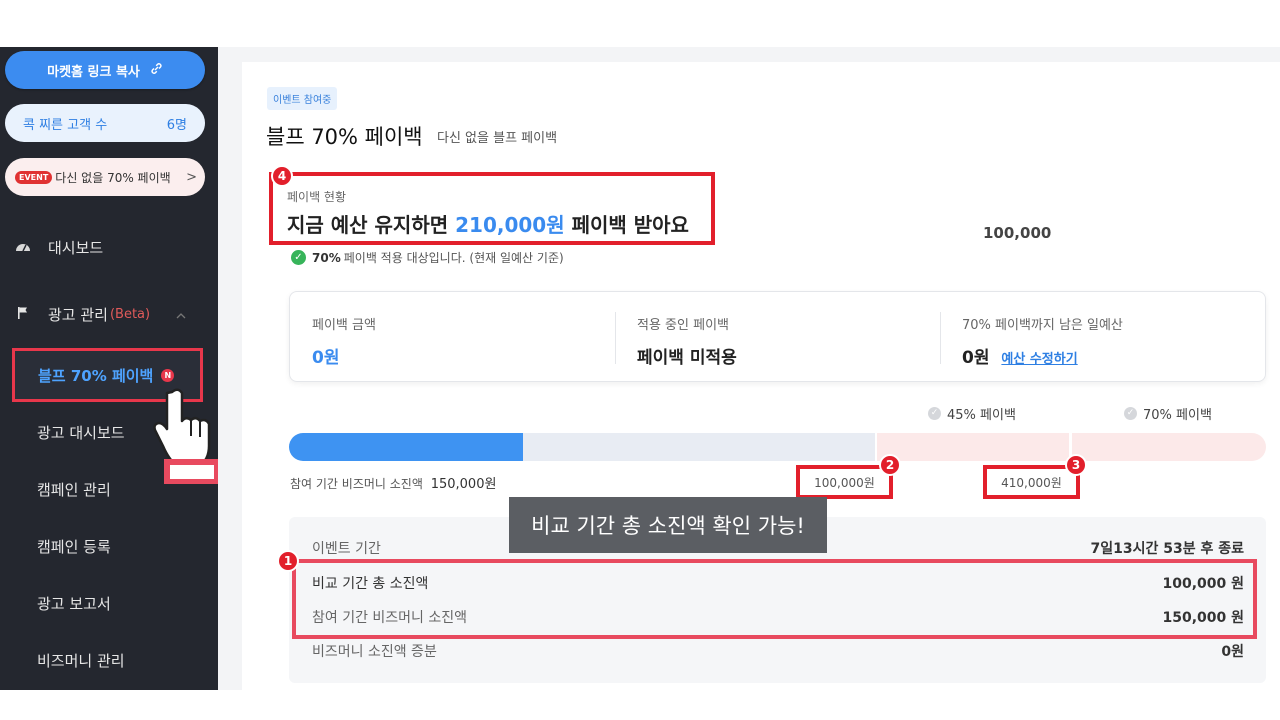  What do you see at coordinates (288, 561) in the screenshot?
I see `annotation-badge-1: 1` at bounding box center [288, 561].